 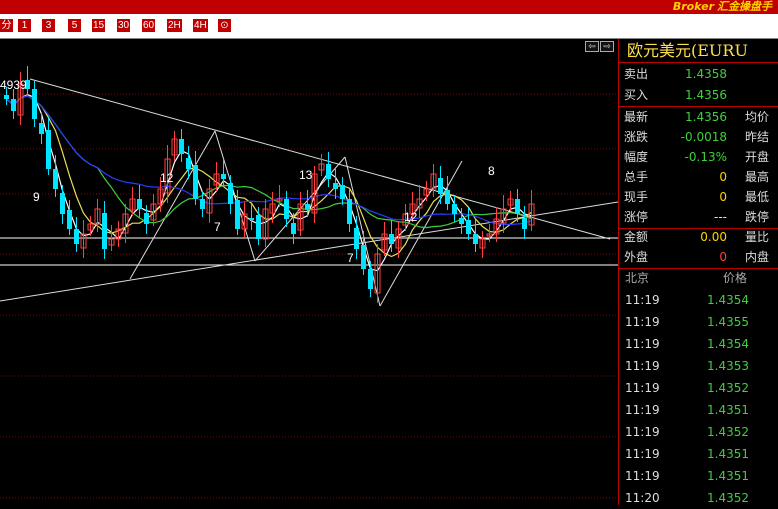 What do you see at coordinates (200, 25) in the screenshot?
I see `period-4h-button: 4H` at bounding box center [200, 25].